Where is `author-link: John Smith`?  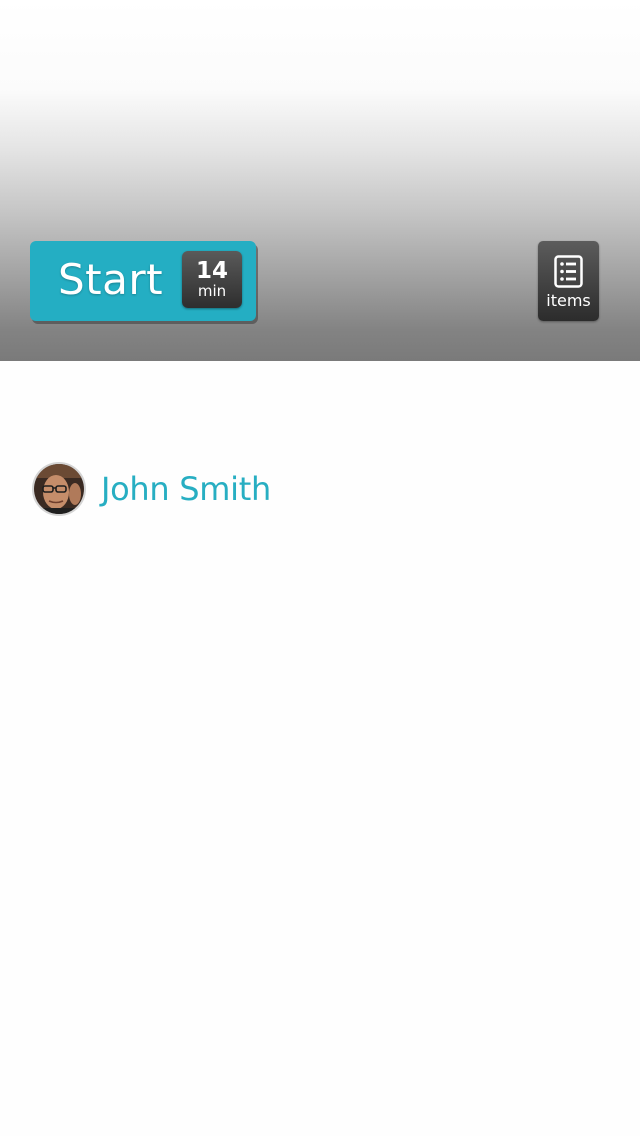
author-link: John Smith is located at coordinates (151, 489).